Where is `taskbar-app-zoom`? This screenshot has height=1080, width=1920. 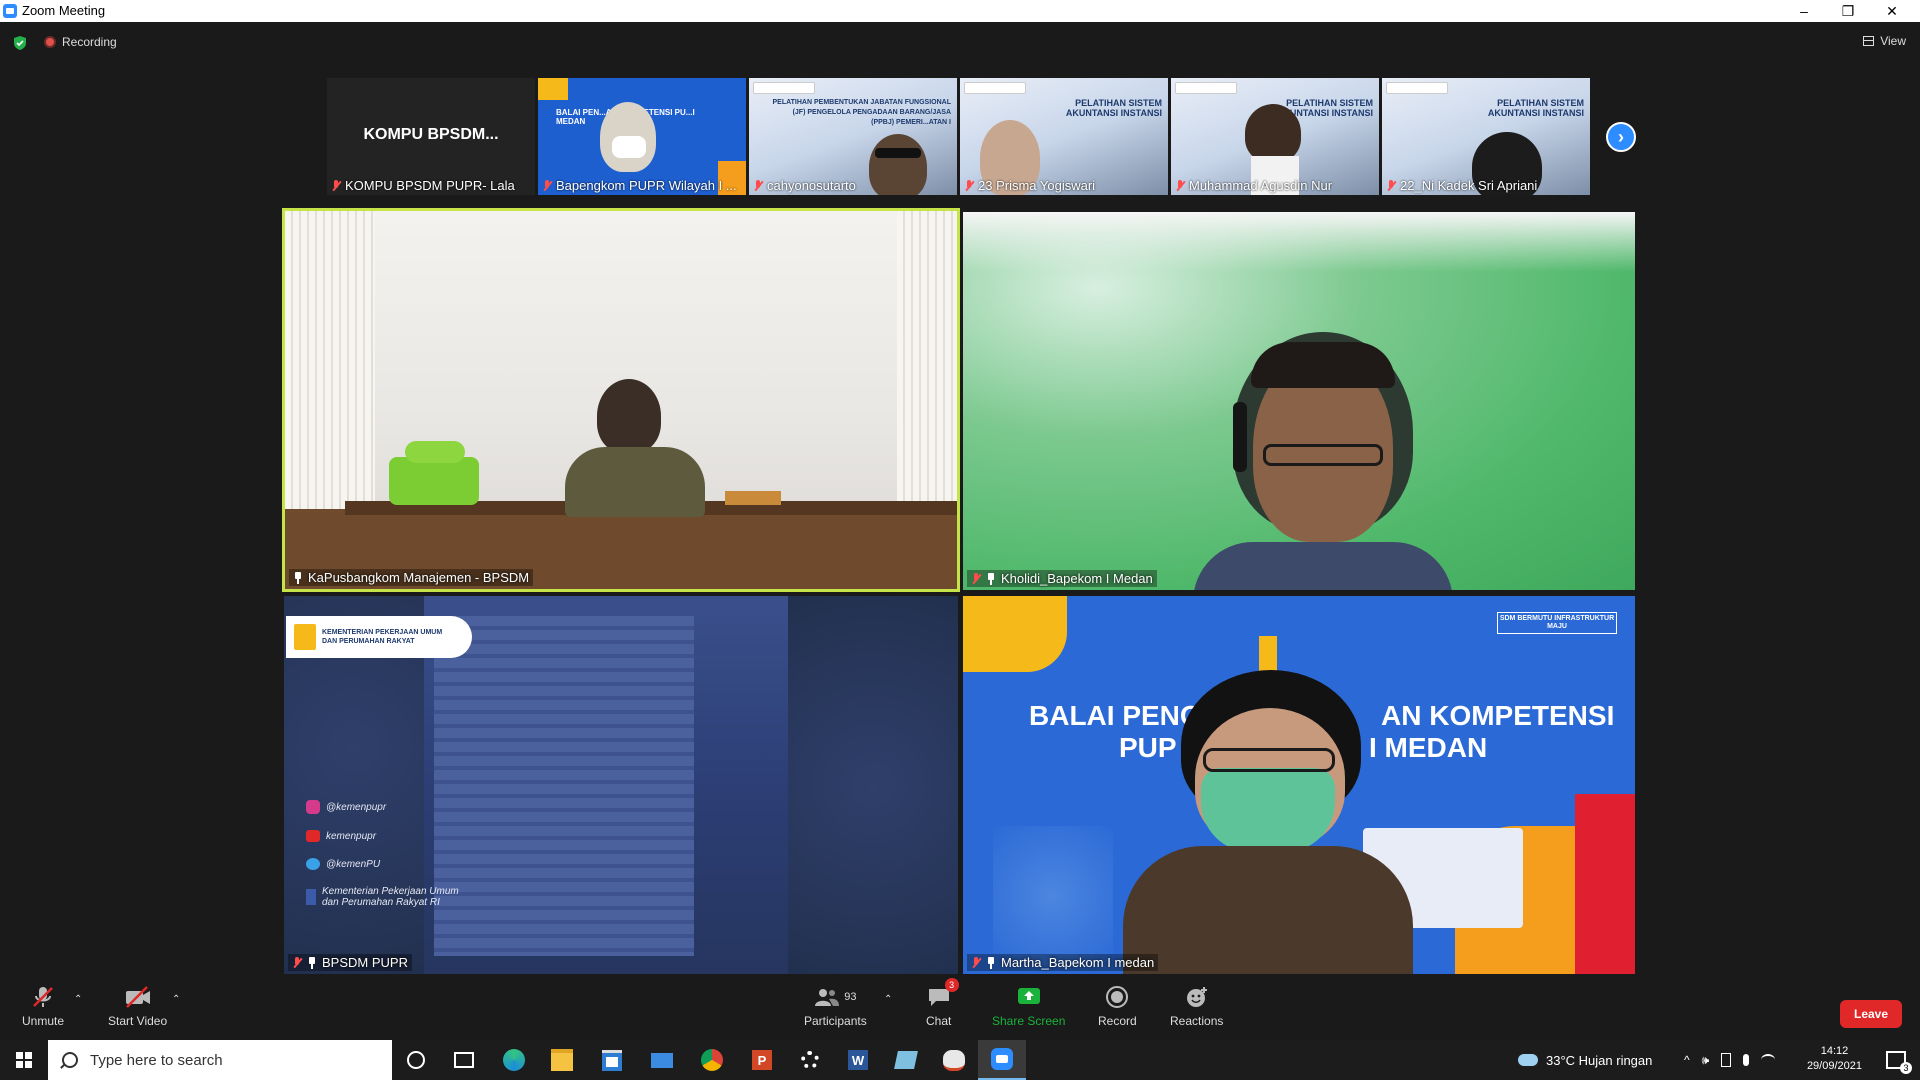 taskbar-app-zoom is located at coordinates (1002, 1060).